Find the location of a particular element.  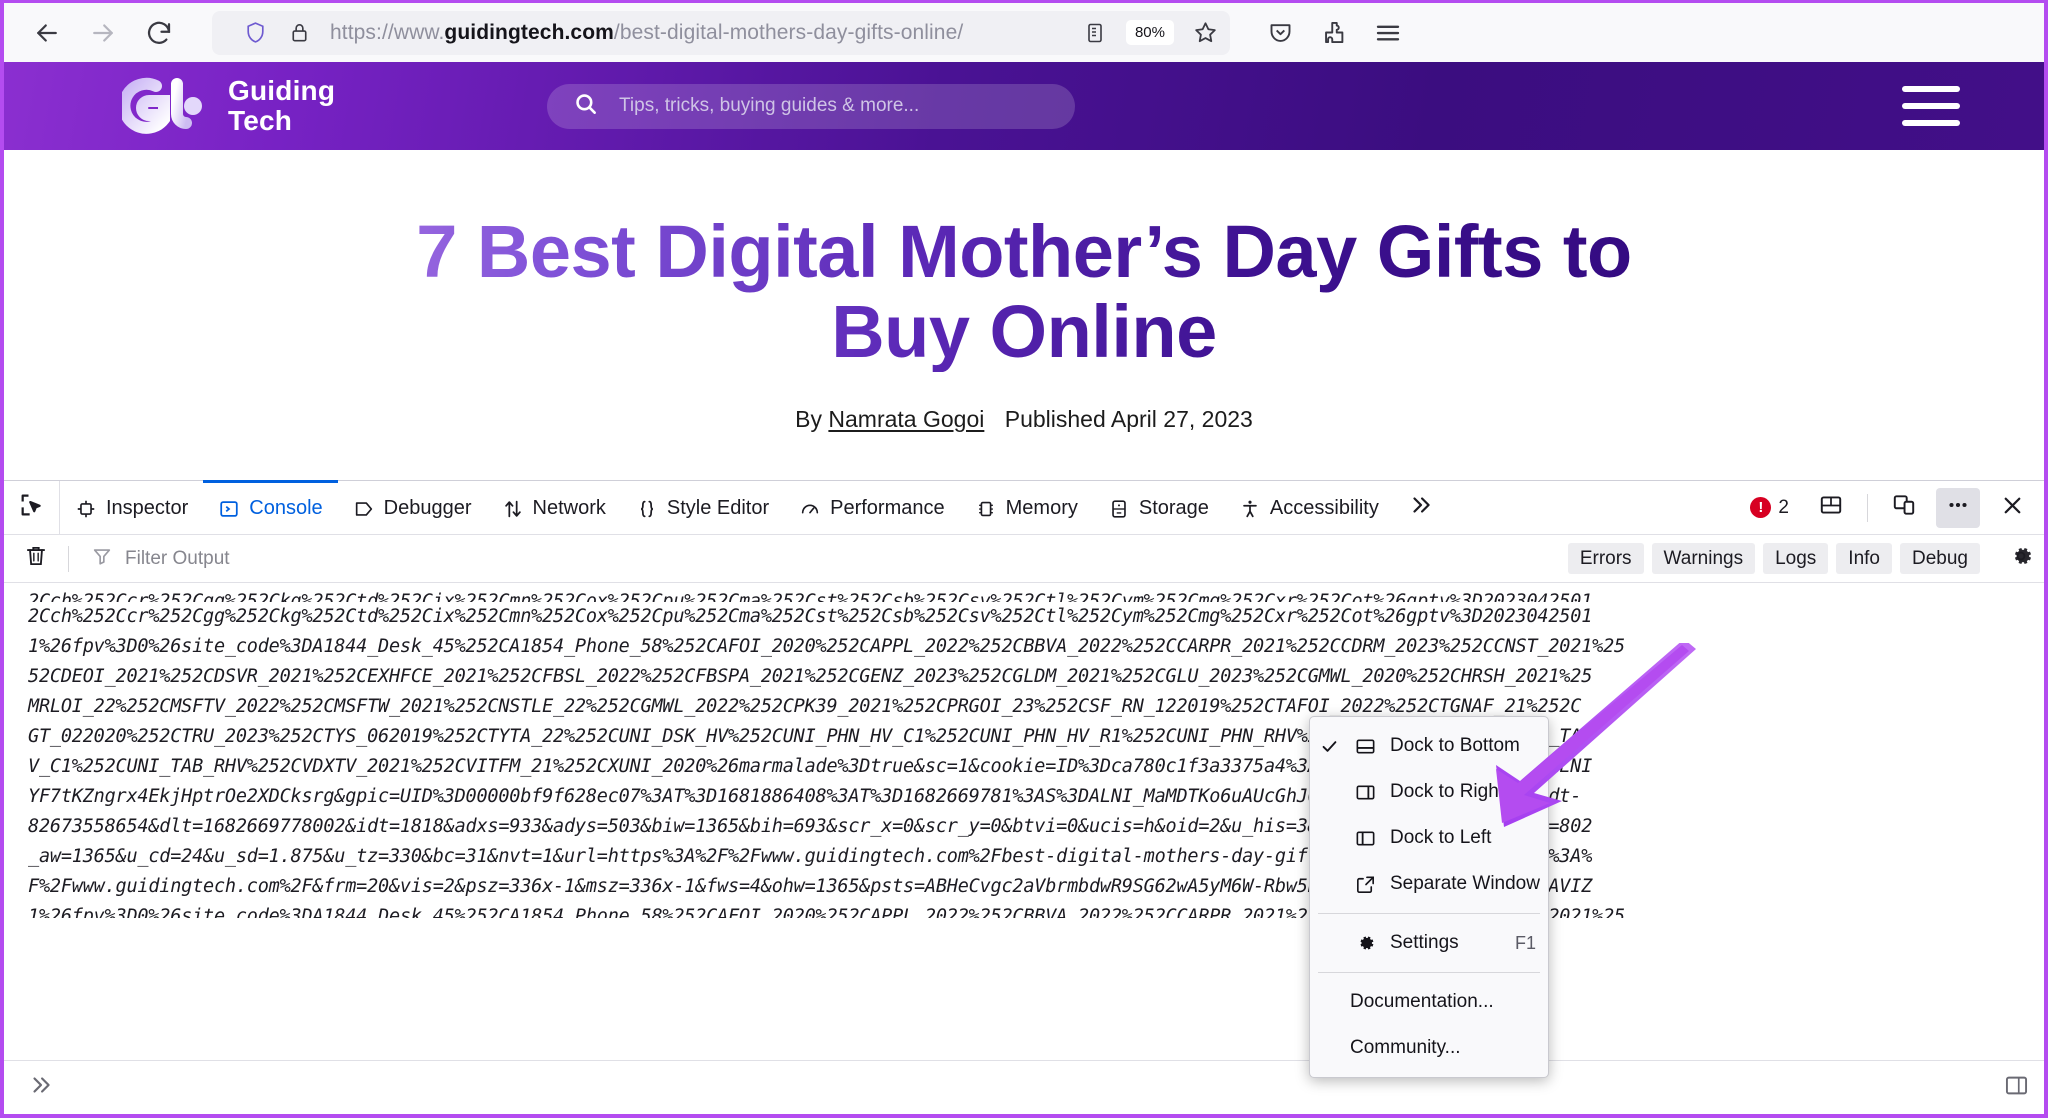

forward-arrow-icon is located at coordinates (103, 33).